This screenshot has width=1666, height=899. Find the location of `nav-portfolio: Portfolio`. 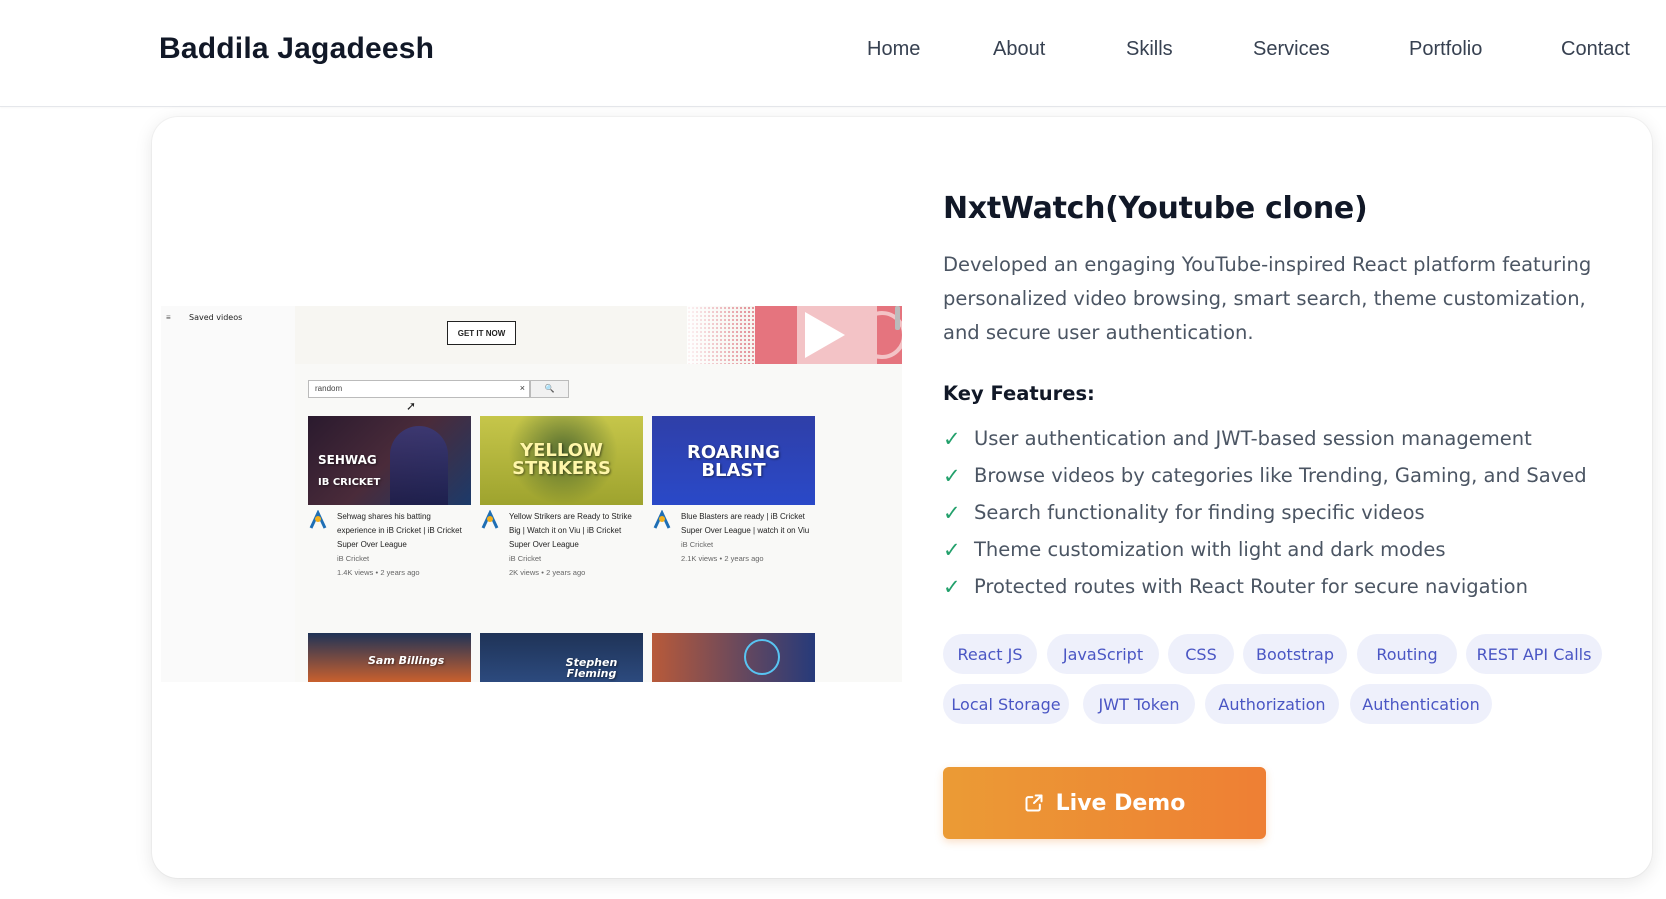

nav-portfolio: Portfolio is located at coordinates (1445, 49).